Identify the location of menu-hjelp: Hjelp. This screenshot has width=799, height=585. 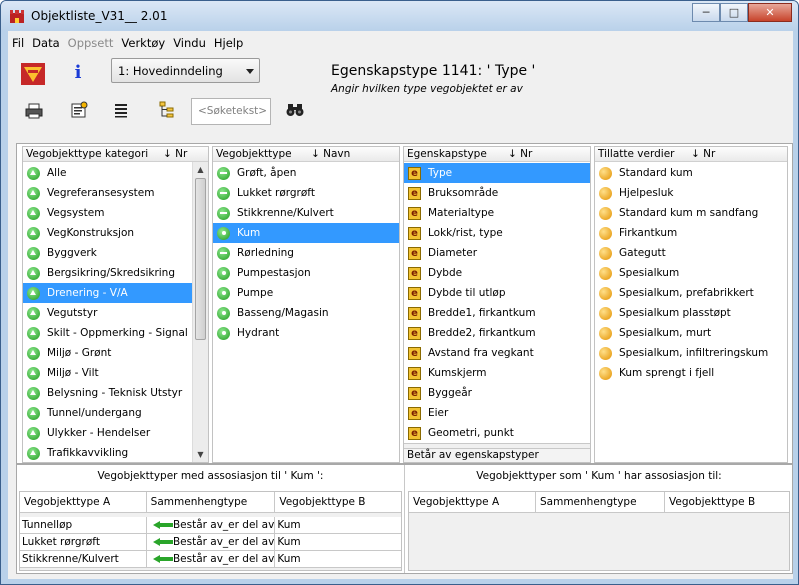
(228, 44).